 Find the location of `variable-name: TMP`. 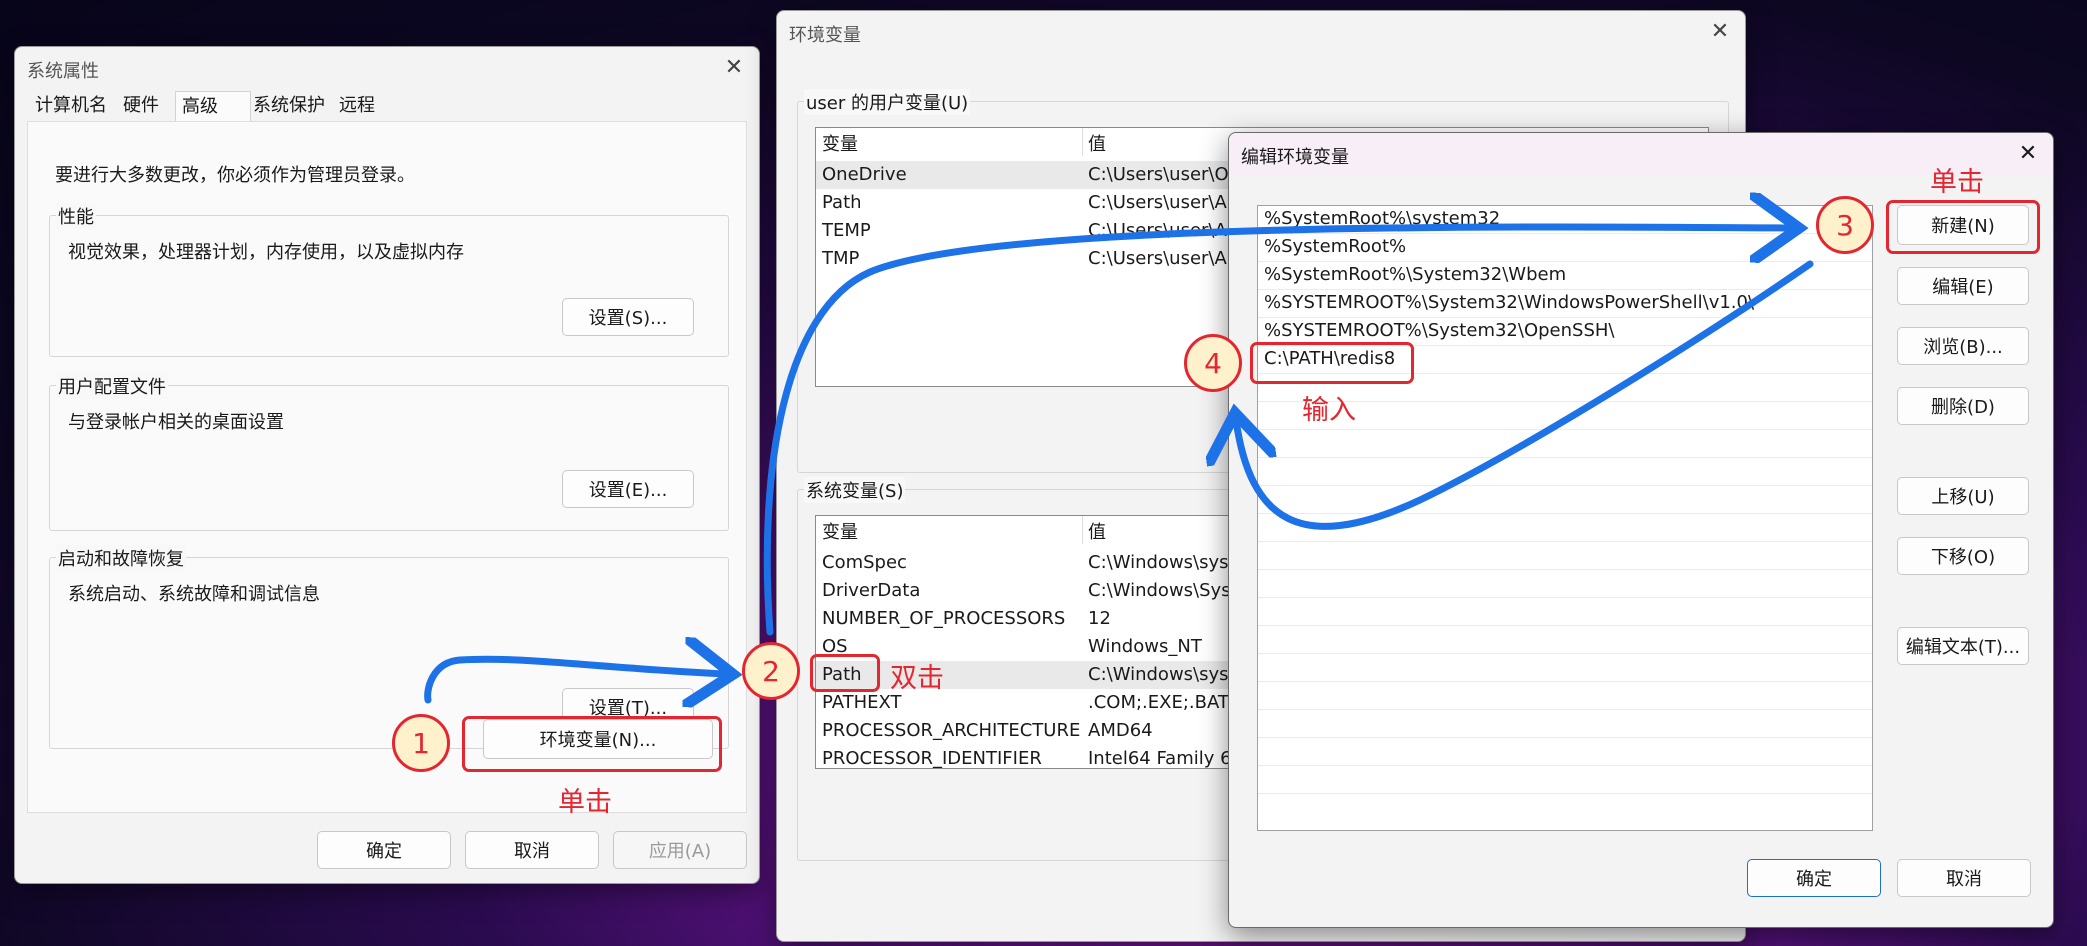

variable-name: TMP is located at coordinates (841, 258).